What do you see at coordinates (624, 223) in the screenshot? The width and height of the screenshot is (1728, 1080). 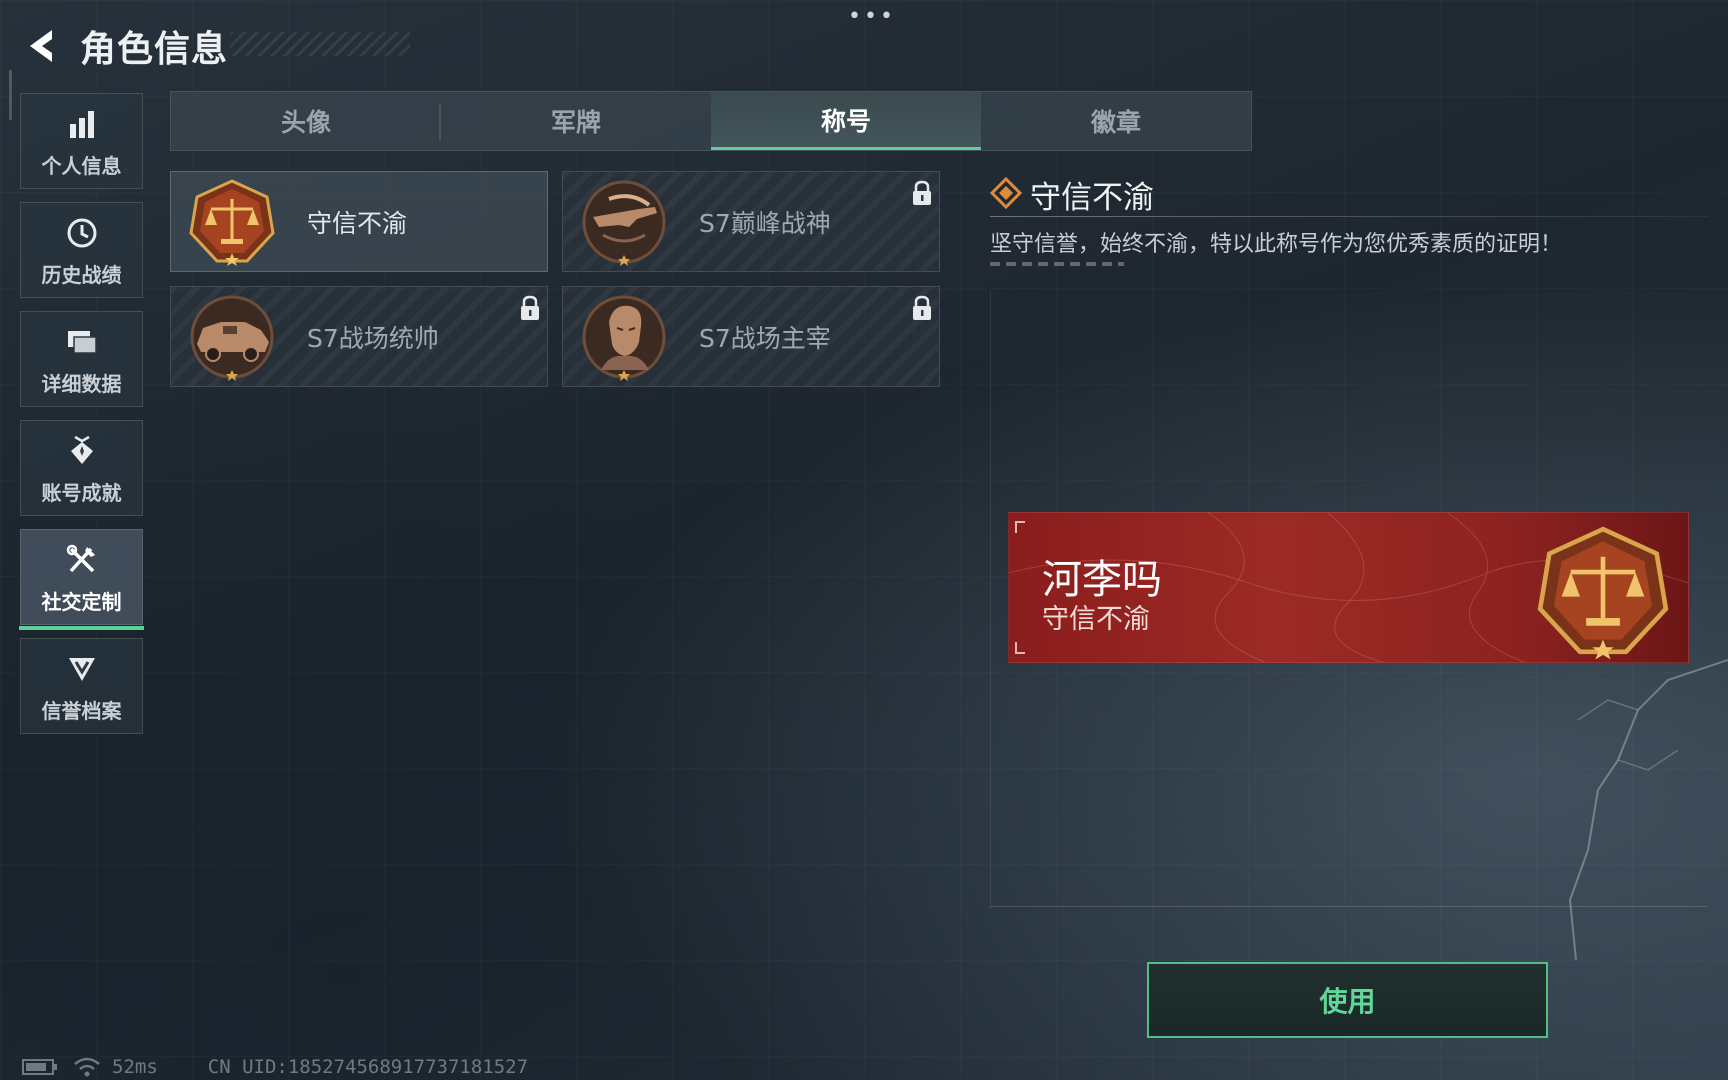 I see `rifle-medal-icon` at bounding box center [624, 223].